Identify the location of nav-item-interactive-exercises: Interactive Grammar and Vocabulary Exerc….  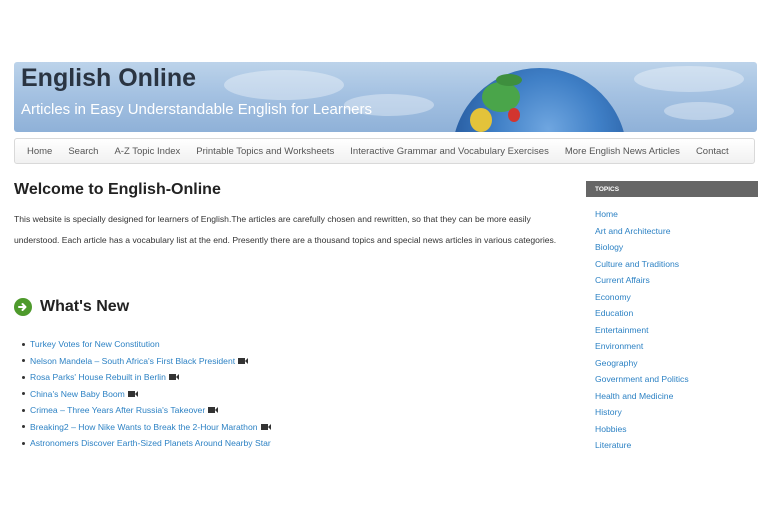
(449, 151).